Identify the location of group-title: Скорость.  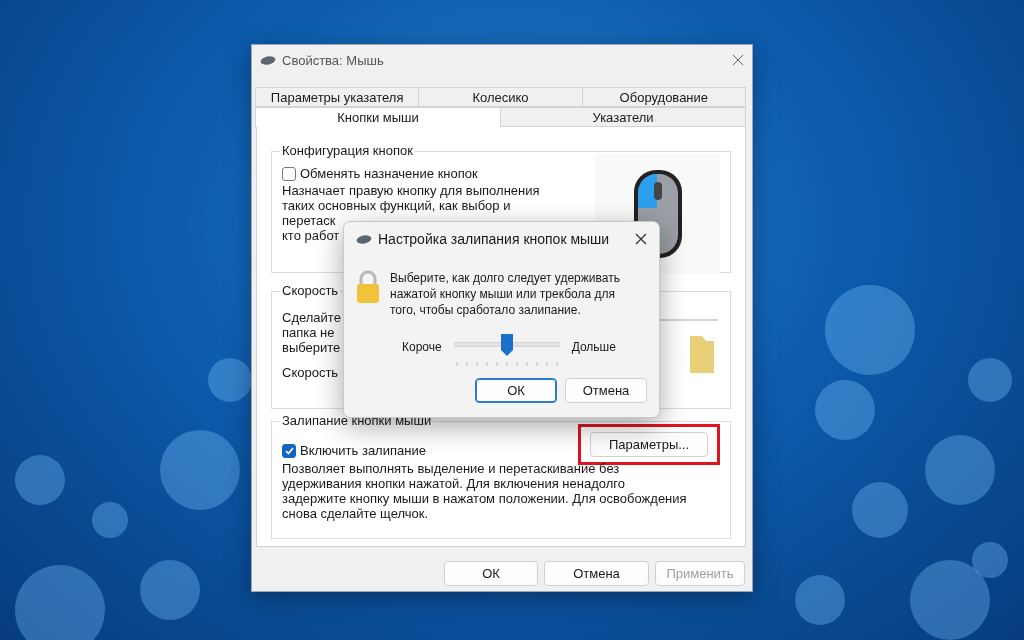
(310, 290).